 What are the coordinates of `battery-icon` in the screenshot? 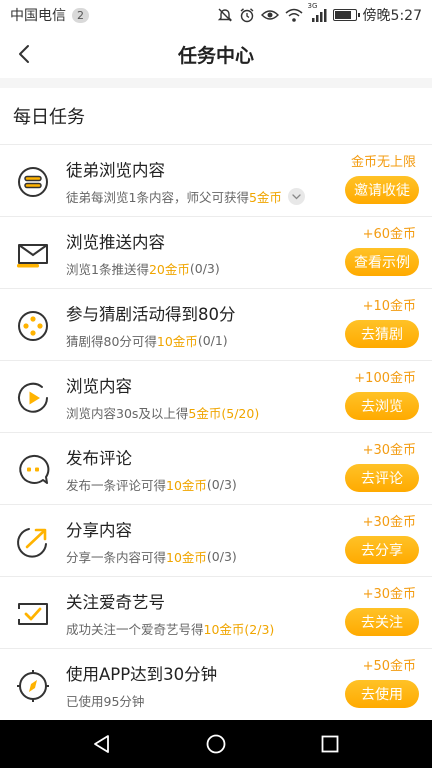 It's located at (346, 15).